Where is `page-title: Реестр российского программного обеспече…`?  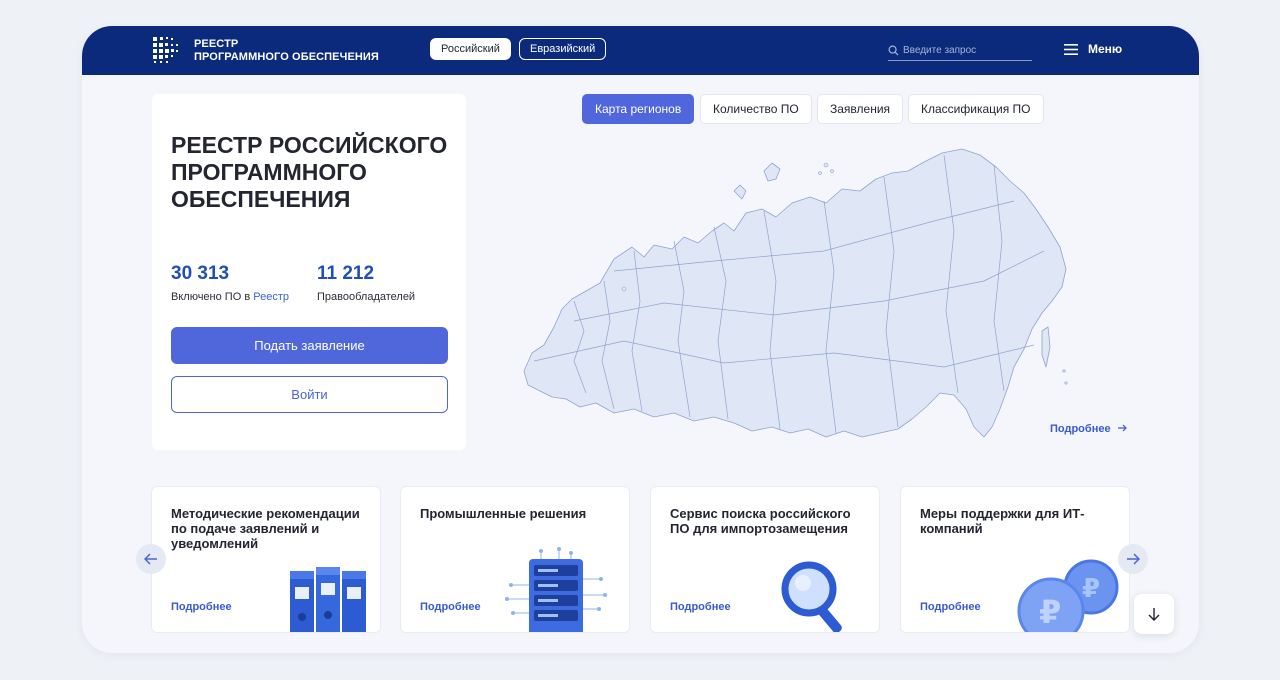
page-title: Реестр российского программного обеспече… is located at coordinates (309, 172).